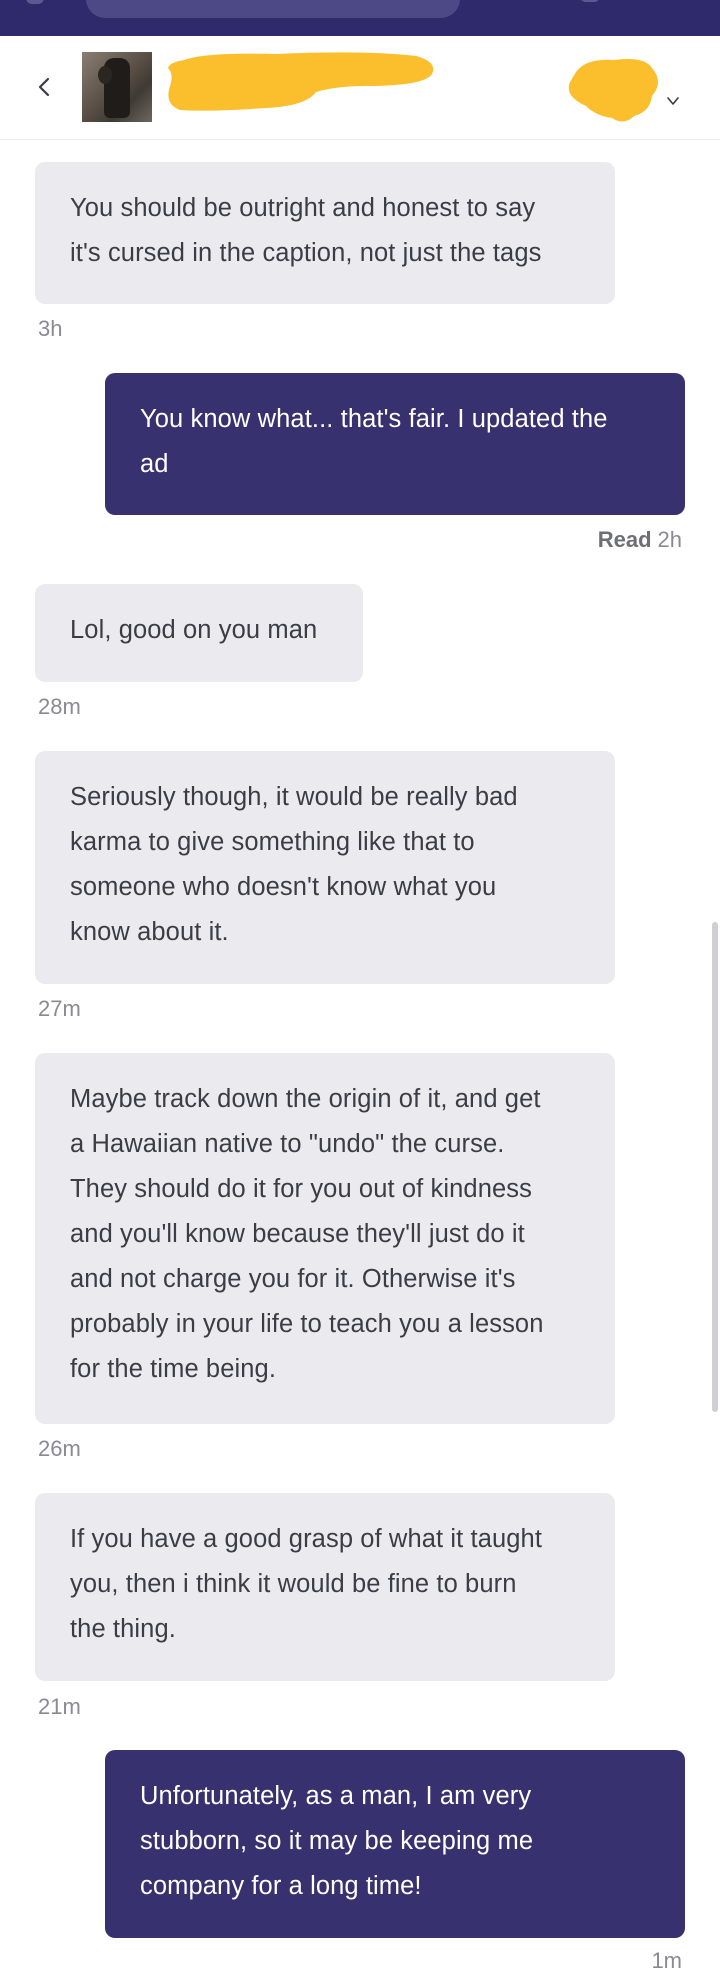 The height and width of the screenshot is (1974, 720). I want to click on redacted-user-name, so click(301, 81).